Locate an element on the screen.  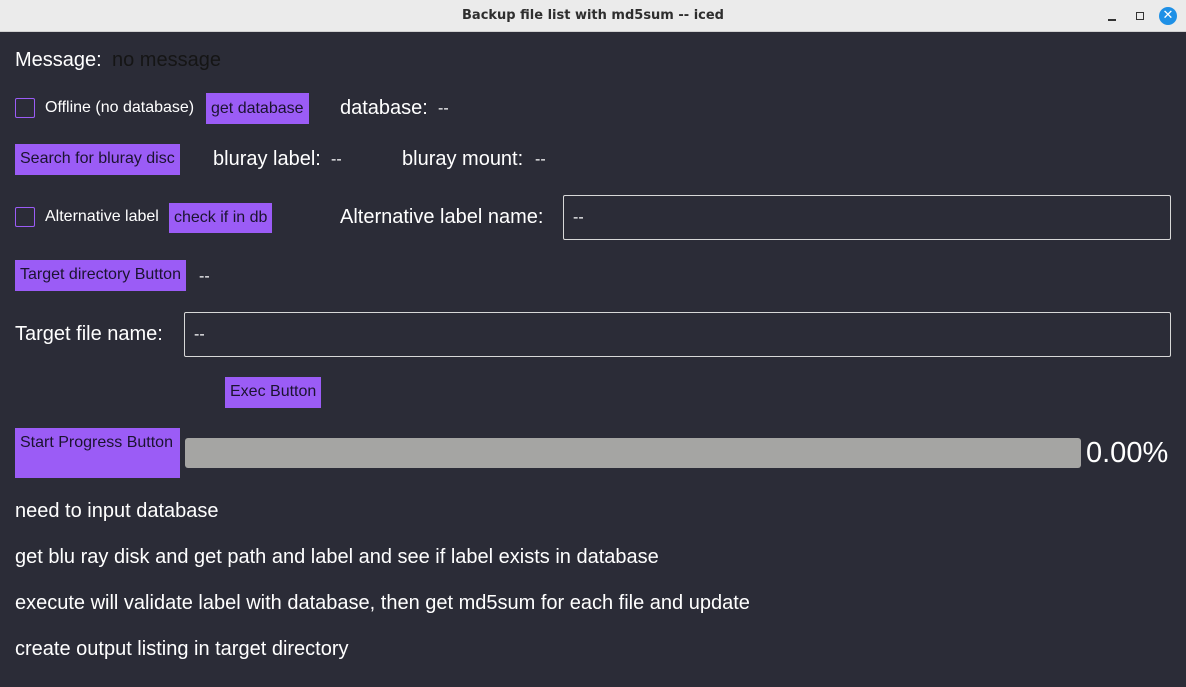
target-directory-value: -- is located at coordinates (204, 276).